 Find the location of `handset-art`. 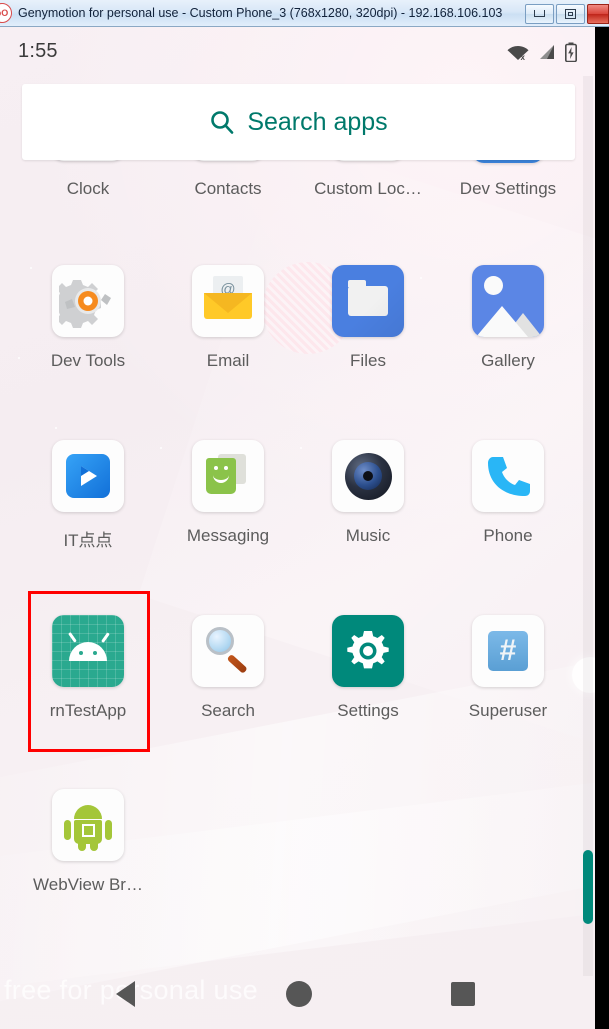

handset-art is located at coordinates (509, 476).